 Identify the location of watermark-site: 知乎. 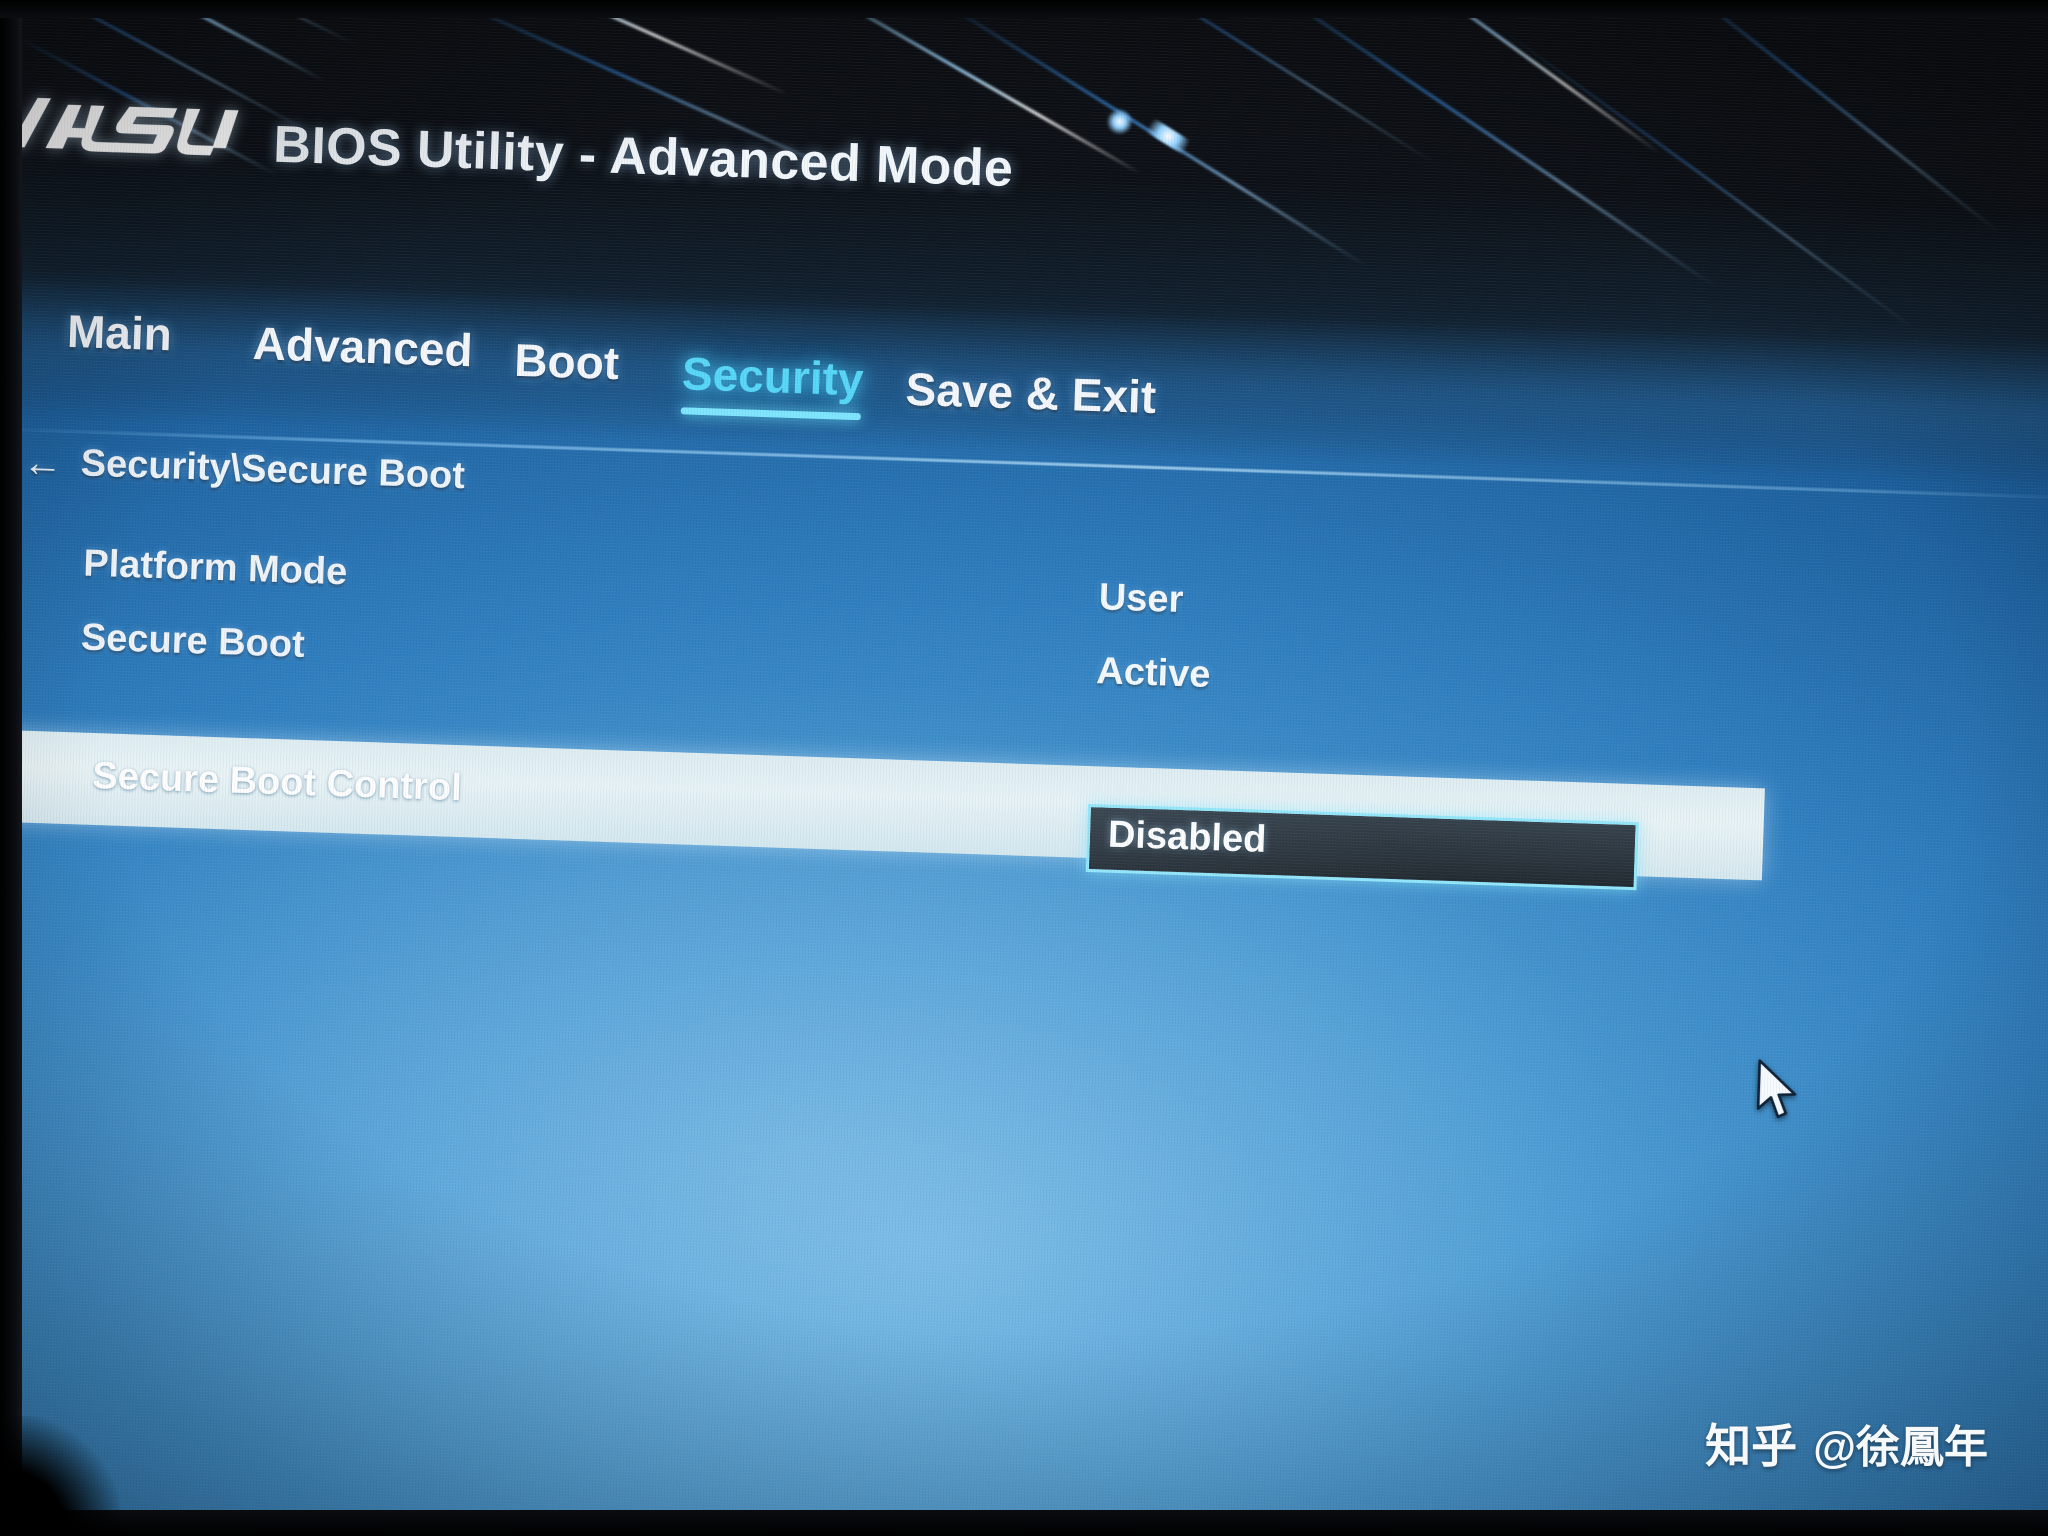
(1751, 1446).